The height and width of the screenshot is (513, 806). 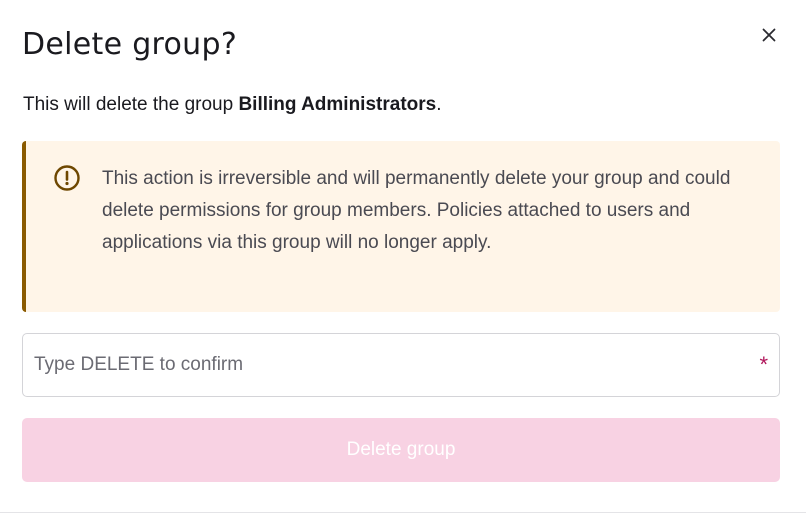 What do you see at coordinates (337, 104) in the screenshot?
I see `group-name: Billing Administrators` at bounding box center [337, 104].